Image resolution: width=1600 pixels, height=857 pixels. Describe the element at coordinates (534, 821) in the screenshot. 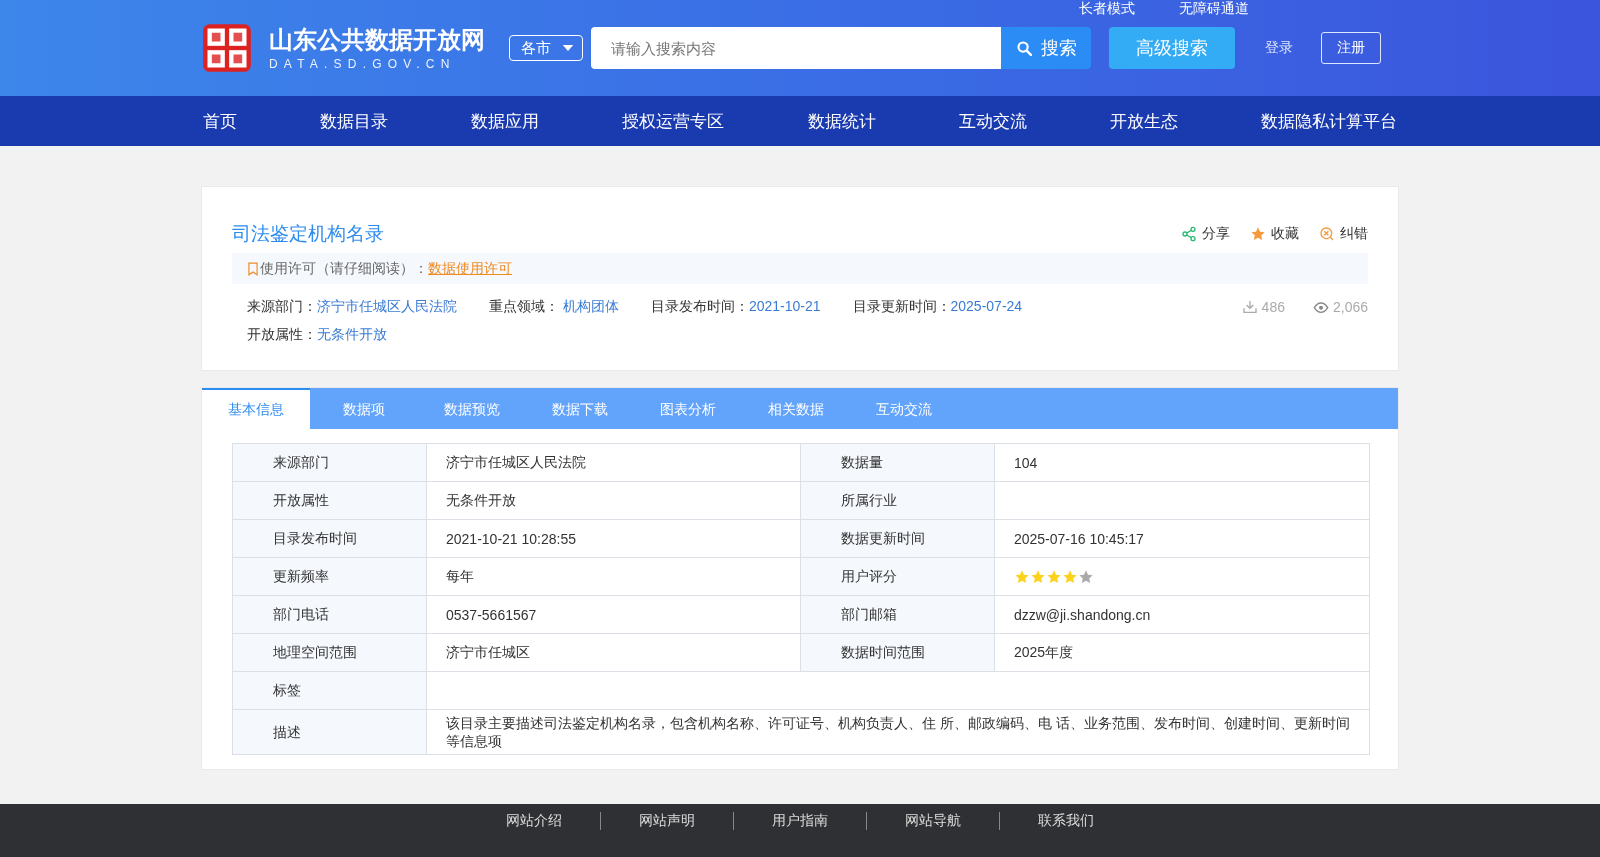

I see `footer-link: 网站介绍` at that location.